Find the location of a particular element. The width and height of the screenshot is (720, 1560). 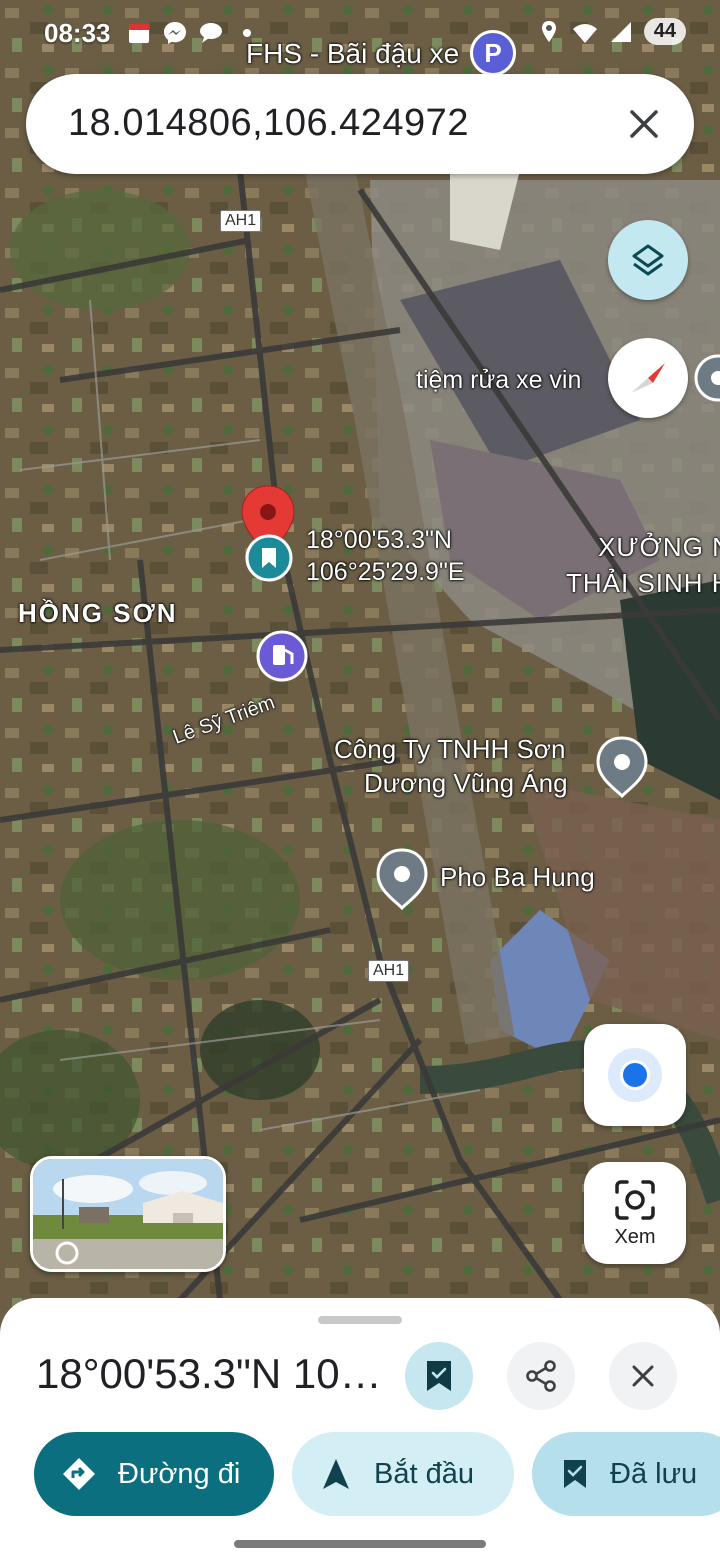

status-time: 08:33 is located at coordinates (77, 33).